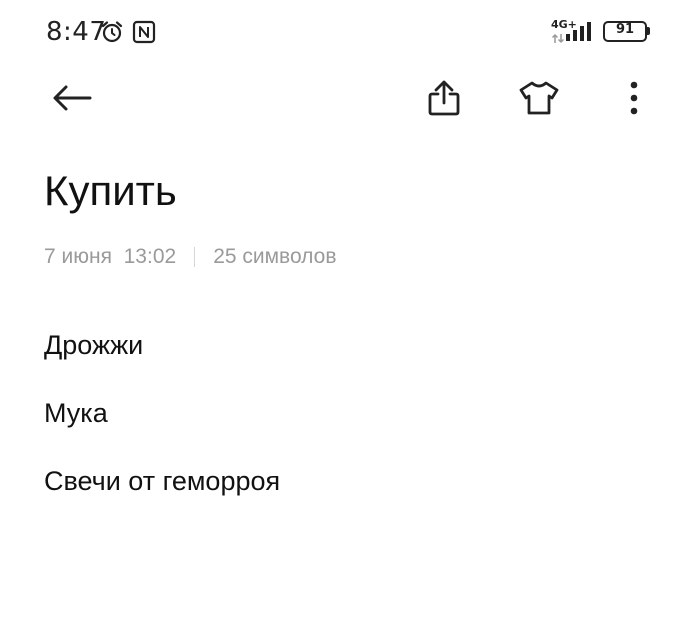 This screenshot has height=635, width=700. Describe the element at coordinates (354, 496) in the screenshot. I see `note-line: Свечи от геморроя` at that location.